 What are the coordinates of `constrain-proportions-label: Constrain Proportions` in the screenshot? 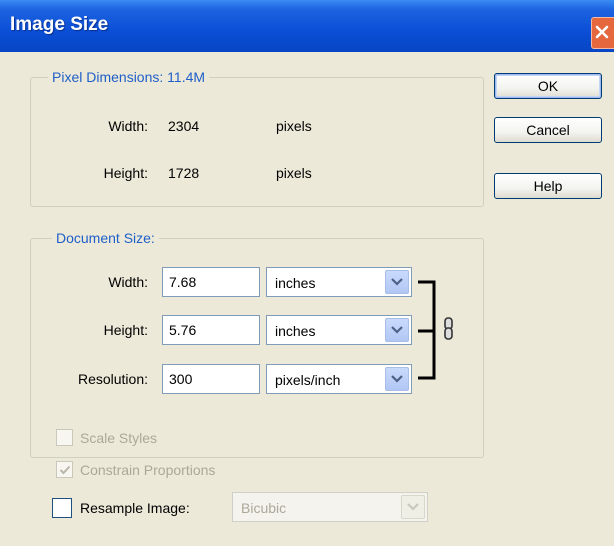 It's located at (148, 470).